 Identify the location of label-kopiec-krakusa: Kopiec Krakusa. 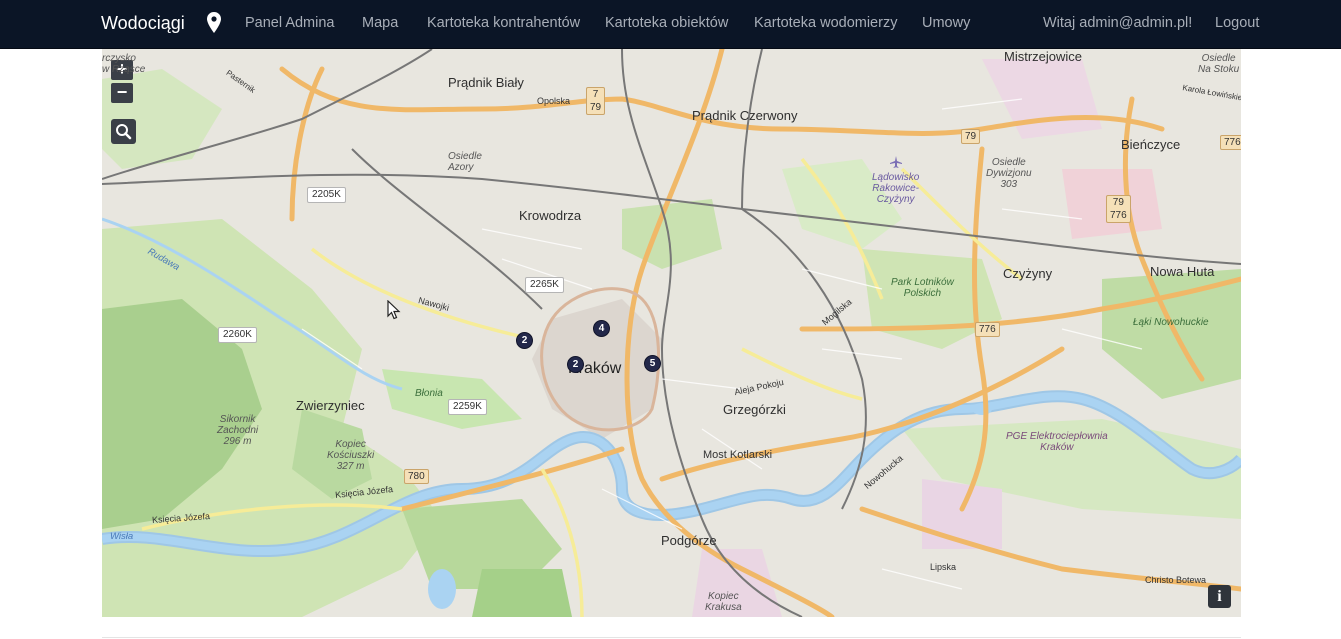
(723, 602).